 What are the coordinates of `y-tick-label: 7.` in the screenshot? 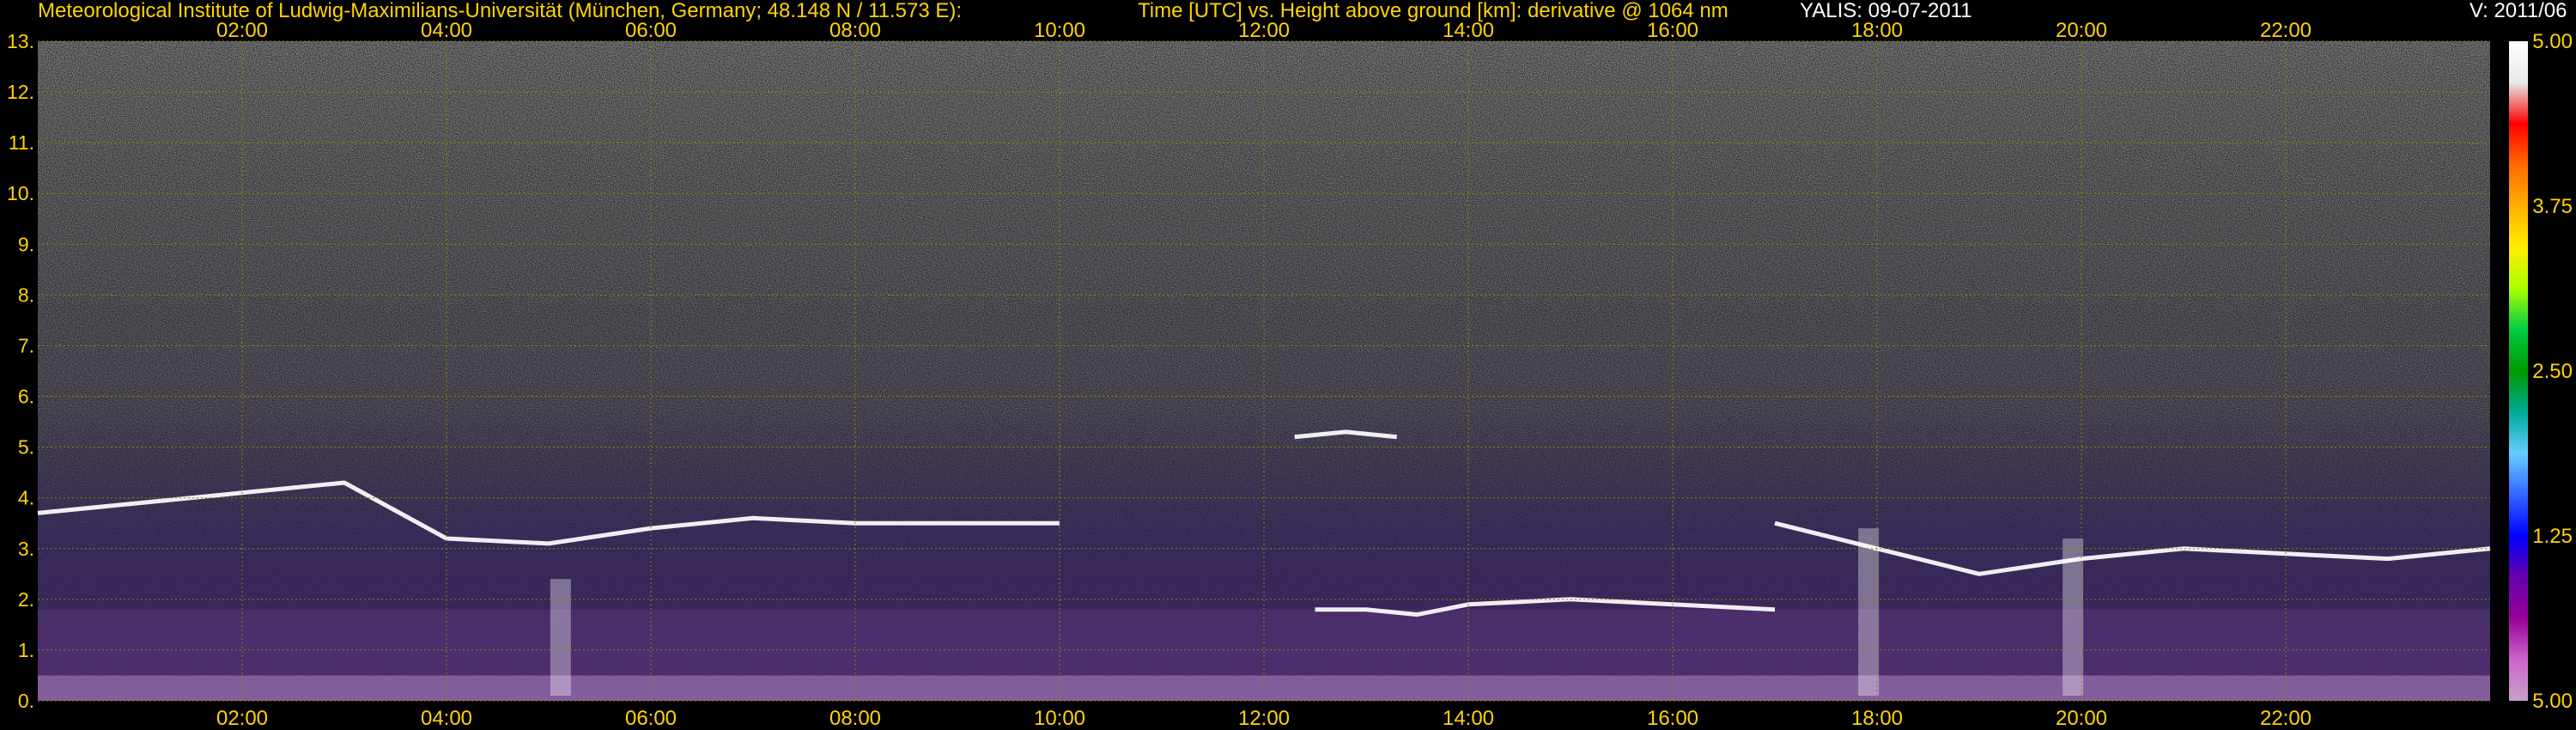 It's located at (26, 345).